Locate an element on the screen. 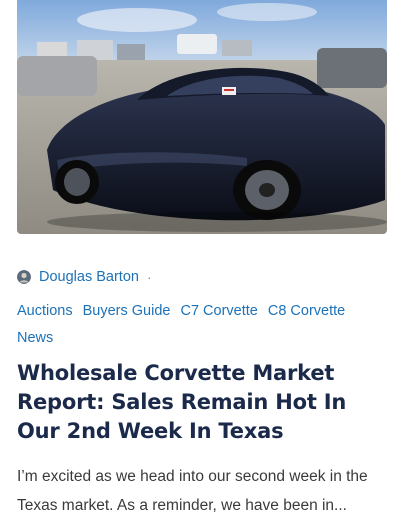  post-meta: Douglas Barton · is located at coordinates (84, 277).